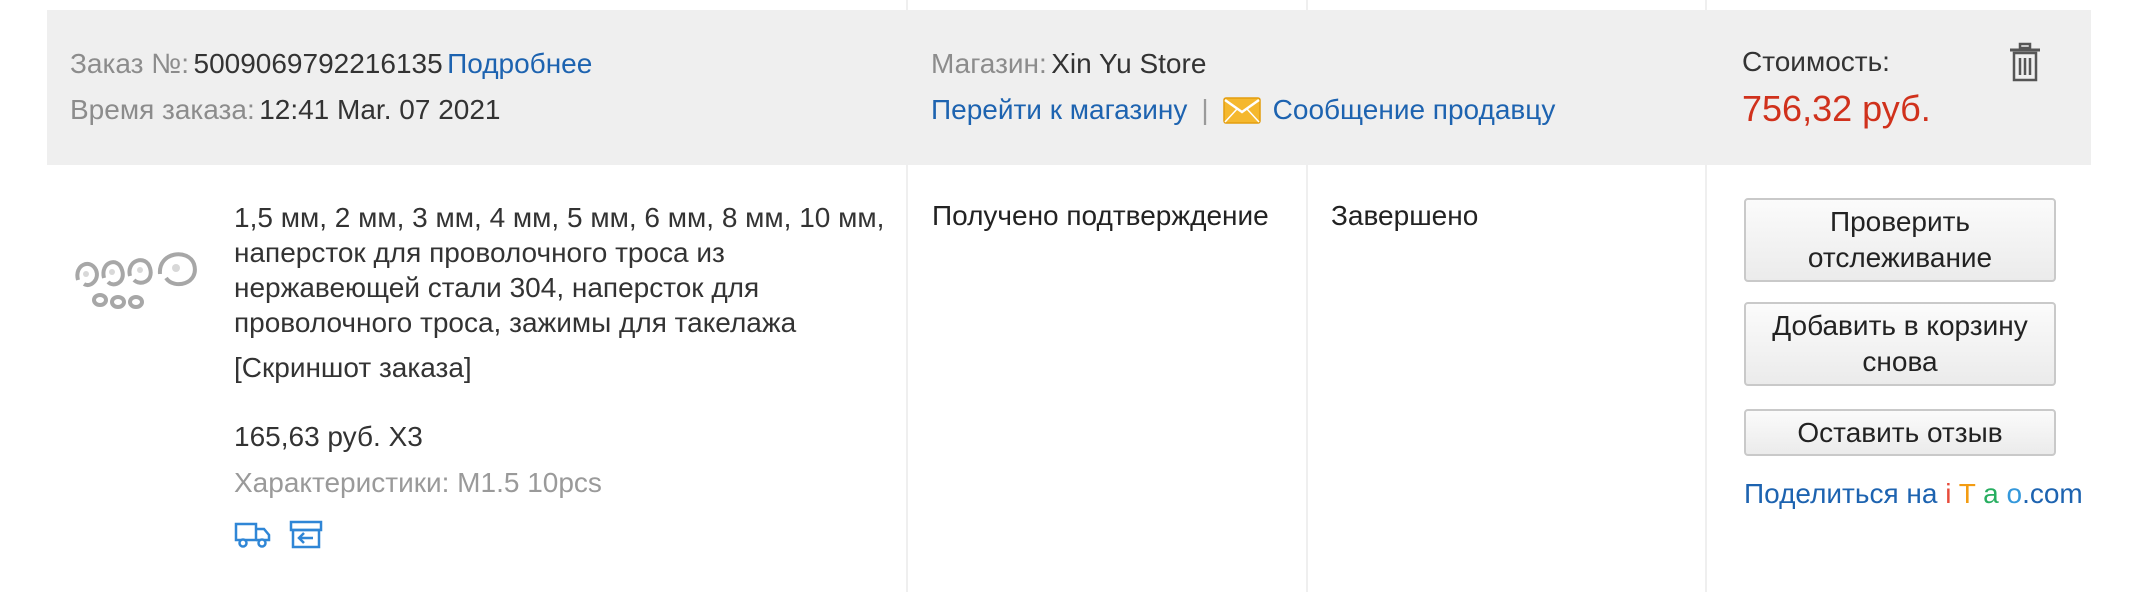 This screenshot has height=592, width=2139. Describe the element at coordinates (1991, 493) in the screenshot. I see `share-logo-a: a` at that location.